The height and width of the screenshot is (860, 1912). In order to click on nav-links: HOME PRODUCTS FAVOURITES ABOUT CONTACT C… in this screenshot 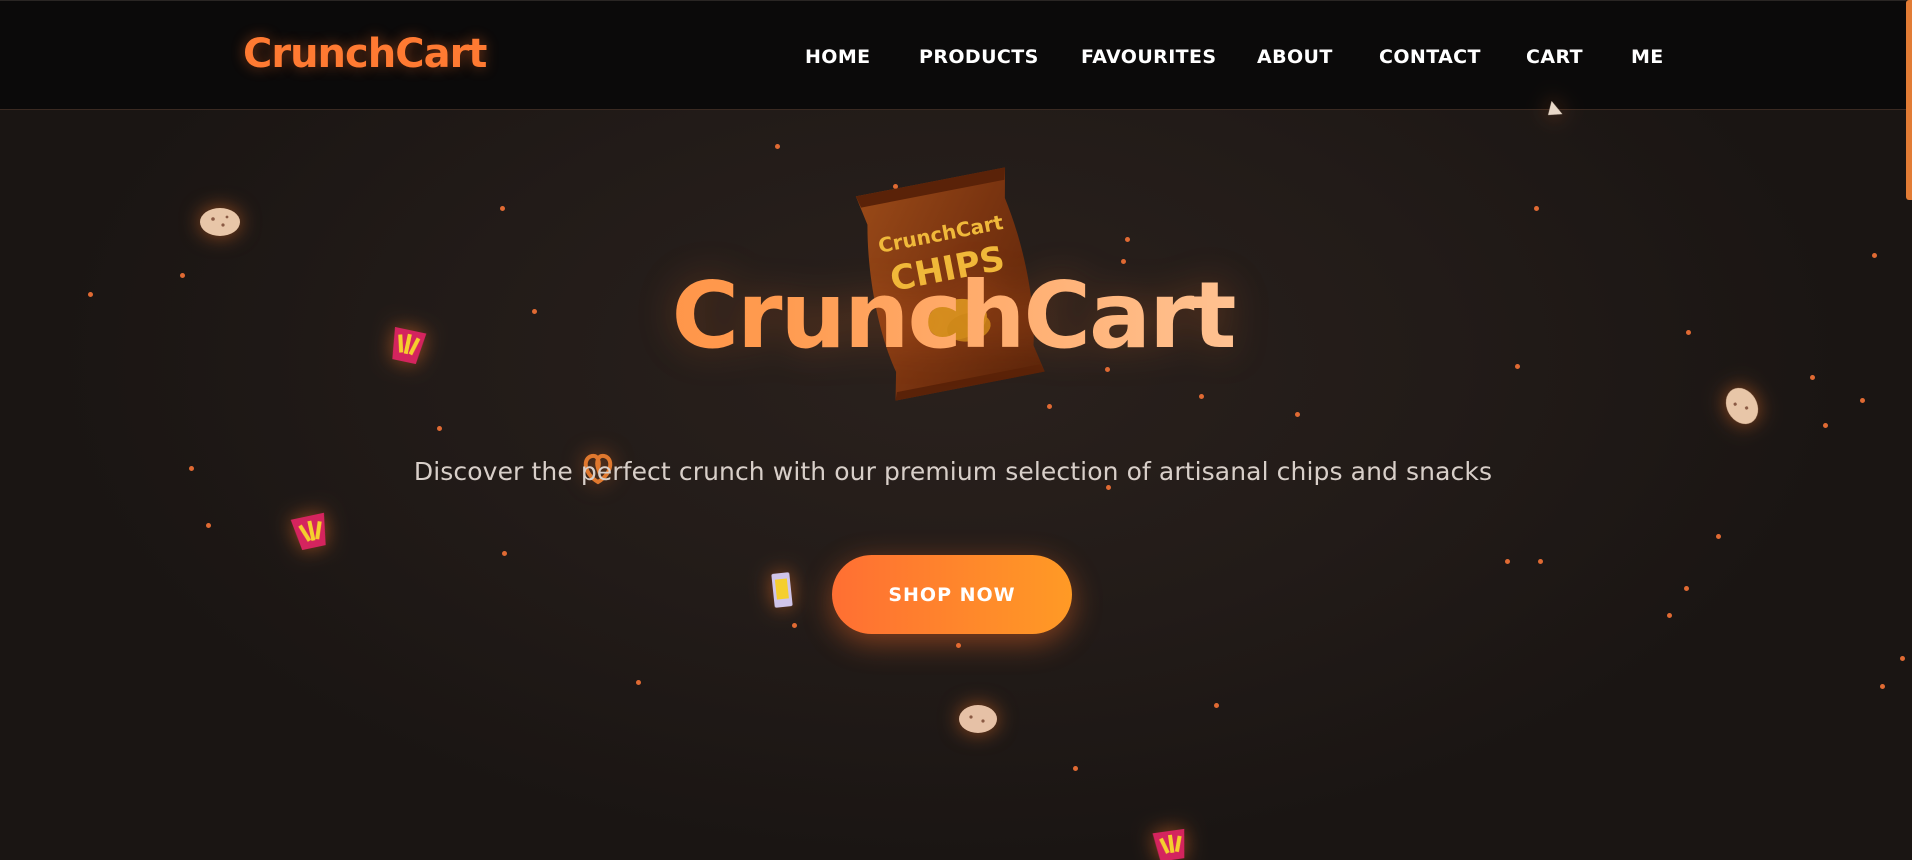, I will do `click(953, 58)`.